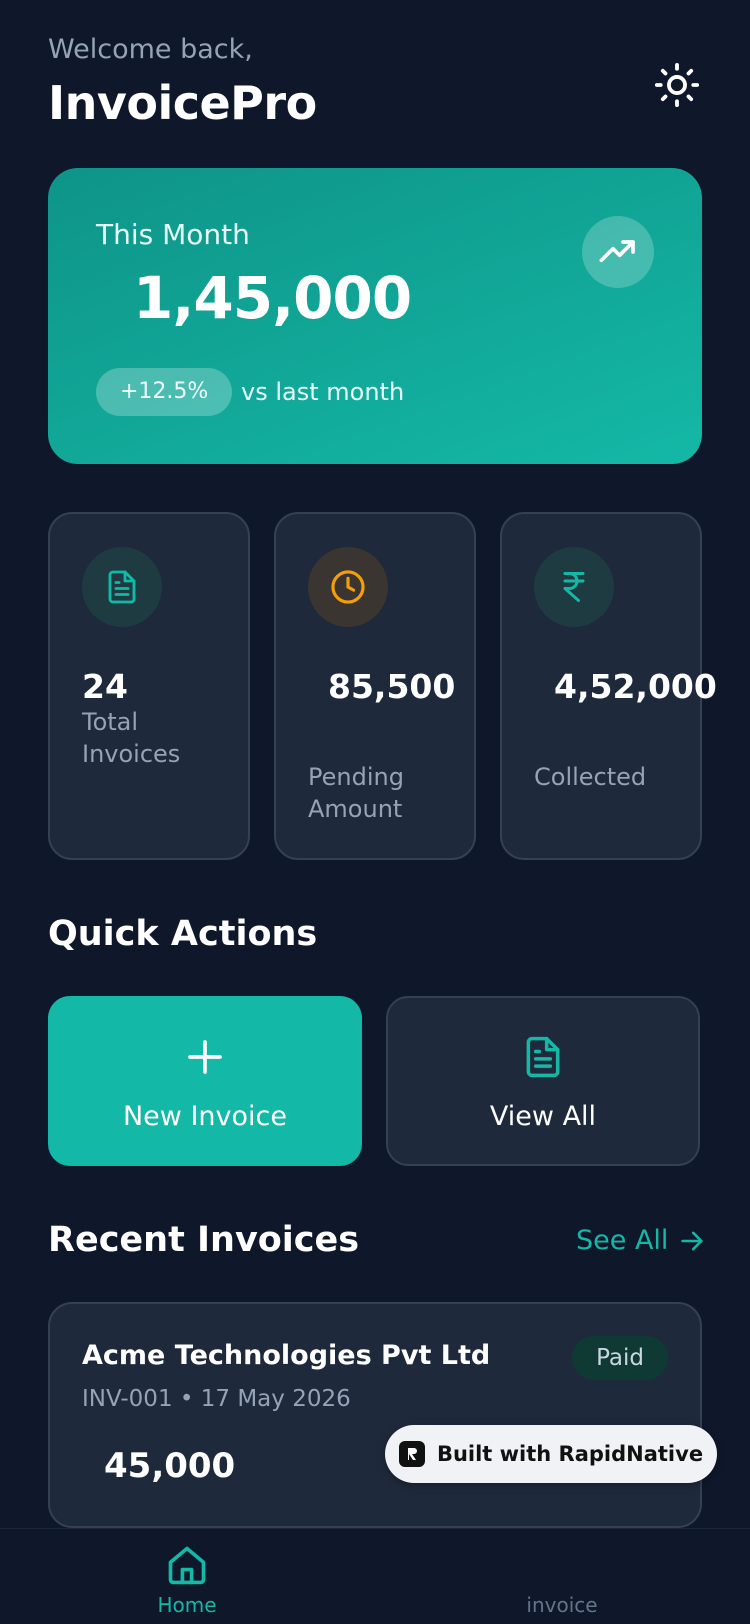 This screenshot has width=750, height=1624. I want to click on stat-card-total-invoices: 24 Total Invoices, so click(149, 686).